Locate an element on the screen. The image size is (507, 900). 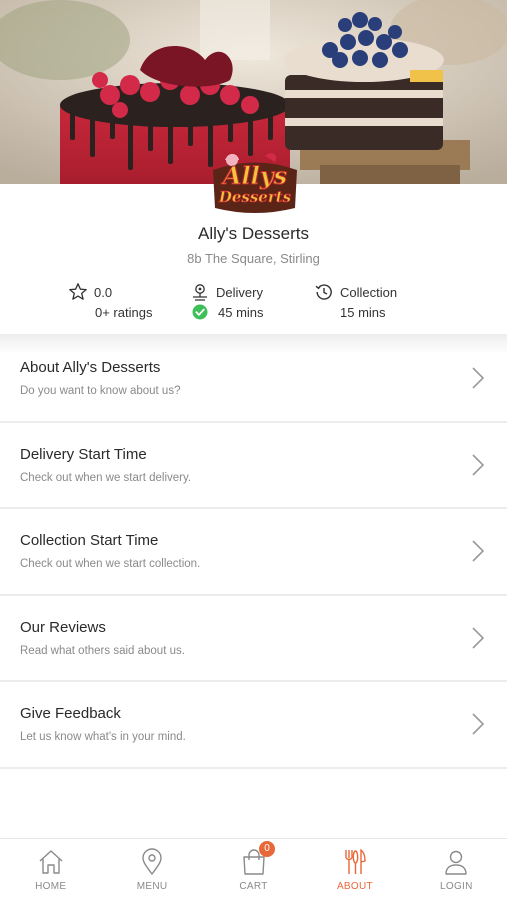
bottom-nav: HOME MENU CART ABOUT LOGIN is located at coordinates (253, 869).